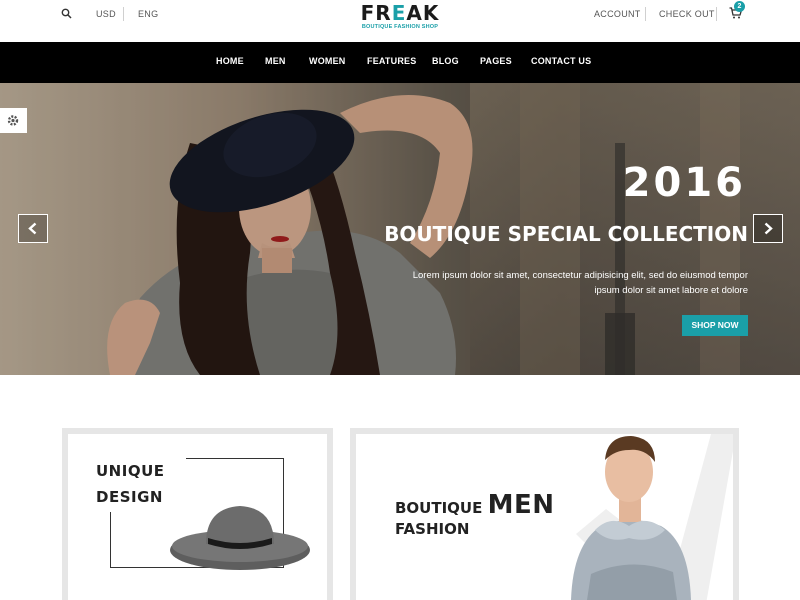 The image size is (800, 600). What do you see at coordinates (617, 14) in the screenshot?
I see `account-link: ACCOUNT` at bounding box center [617, 14].